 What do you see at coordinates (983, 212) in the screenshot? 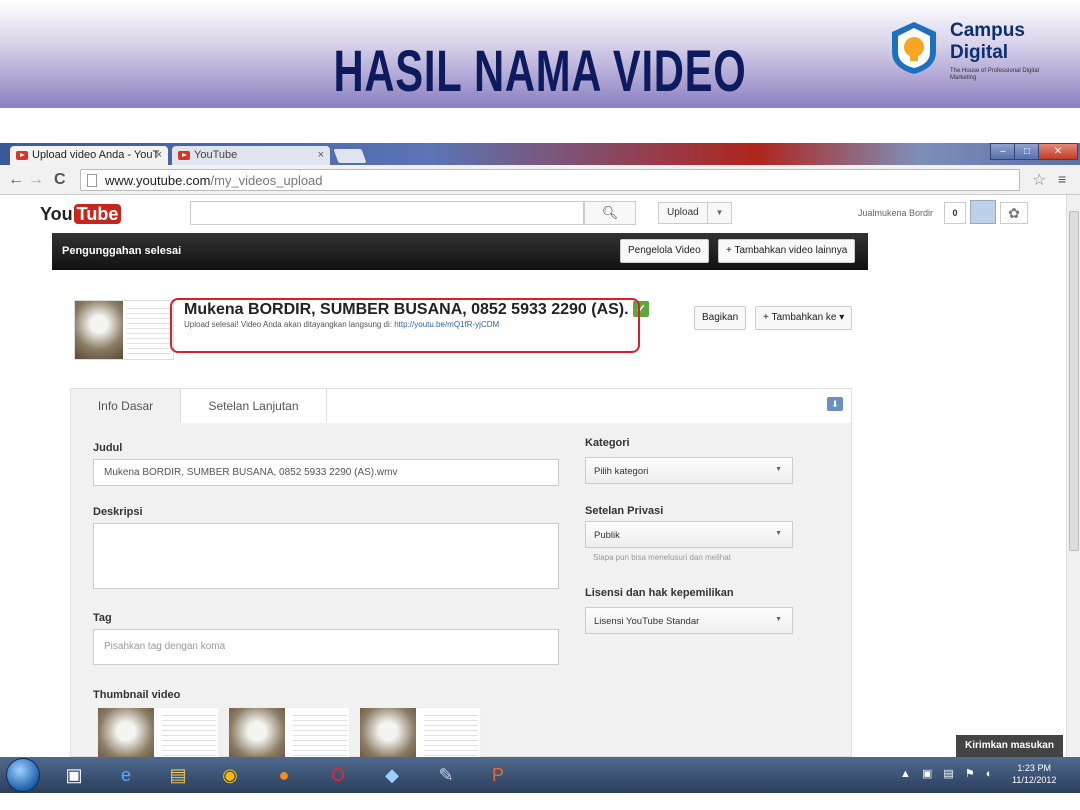
I see `avatar` at bounding box center [983, 212].